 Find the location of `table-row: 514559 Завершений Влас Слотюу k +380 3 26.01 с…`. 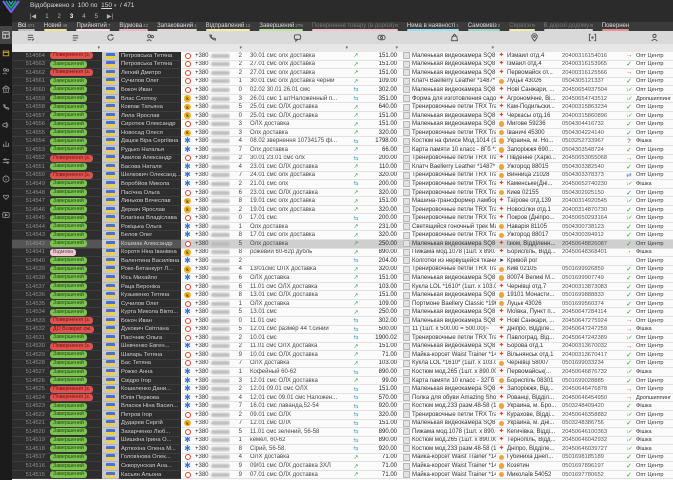

table-row: 514559 Завершений Влас Слотюу k +380 3 26.01 с… is located at coordinates (342, 99).